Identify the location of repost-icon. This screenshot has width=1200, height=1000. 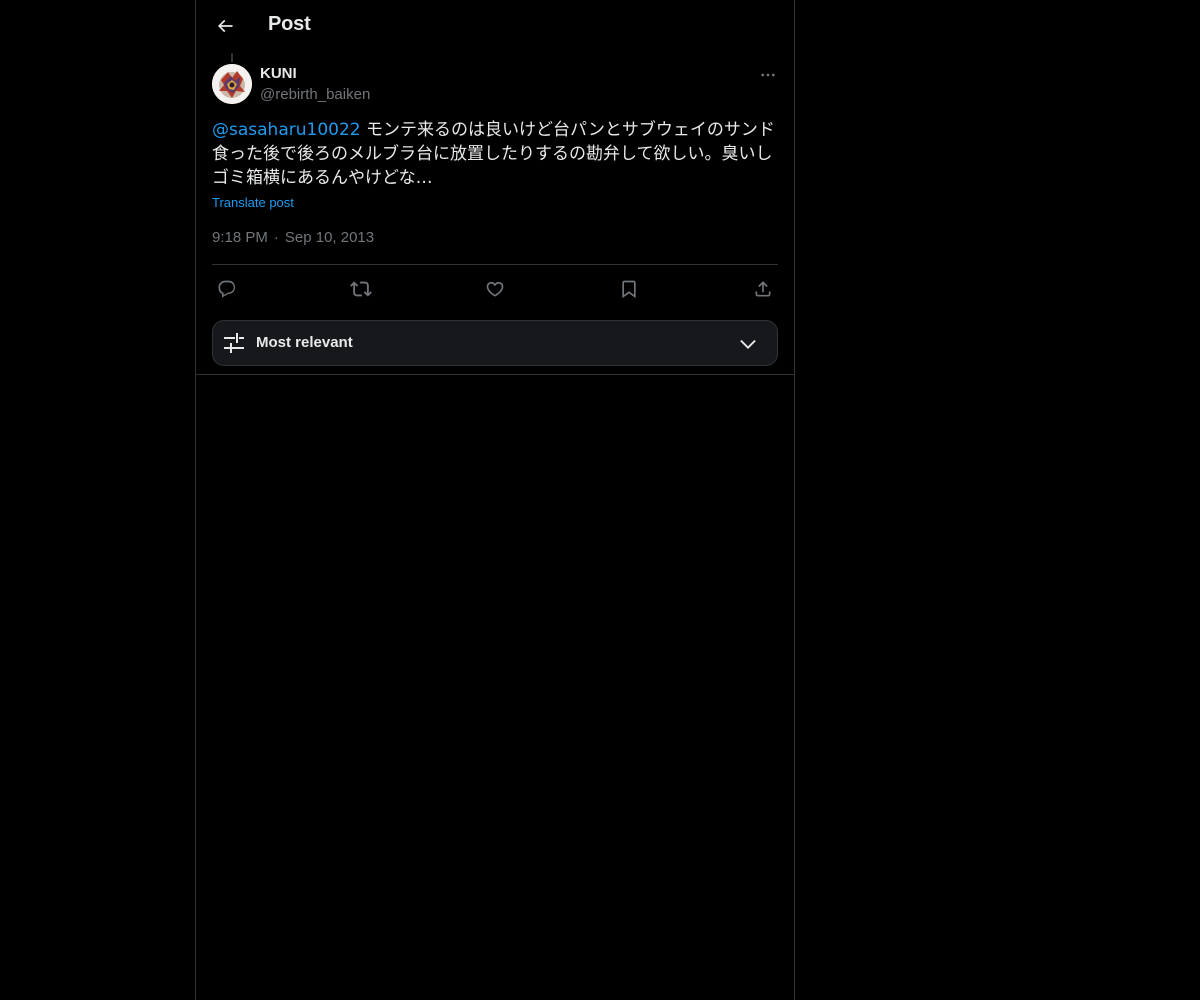
(361, 289).